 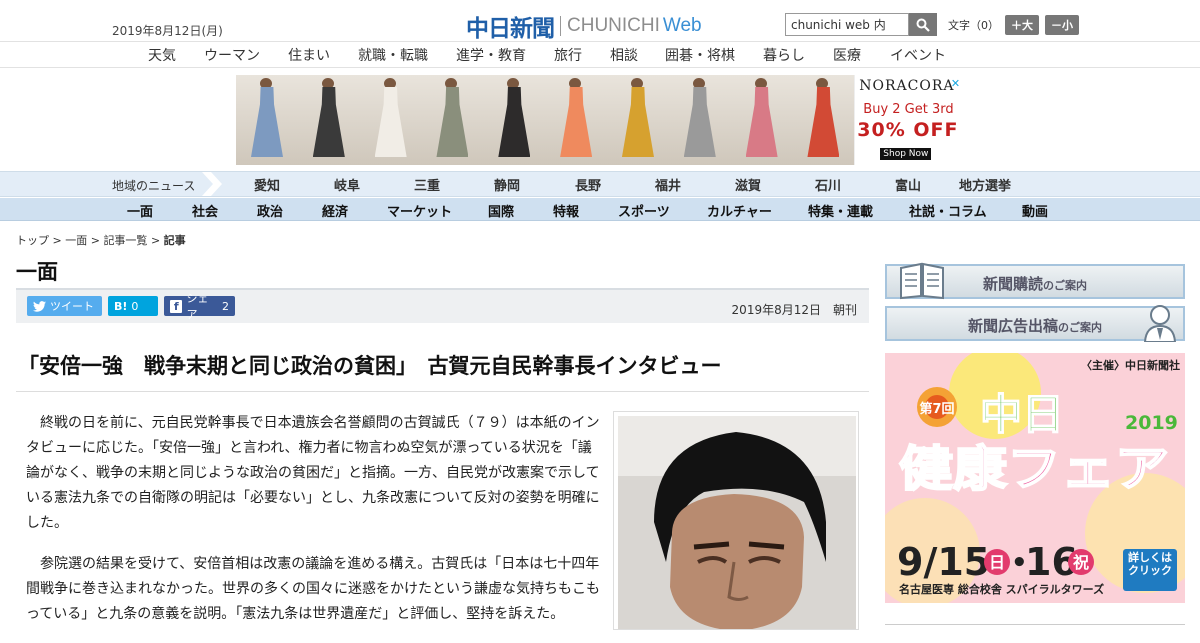 I want to click on regional-nav: 地域のニュース 愛知 岐阜 三重 静岡 長野 福井 滋賀 石川 富山 地方選挙, so click(x=600, y=184).